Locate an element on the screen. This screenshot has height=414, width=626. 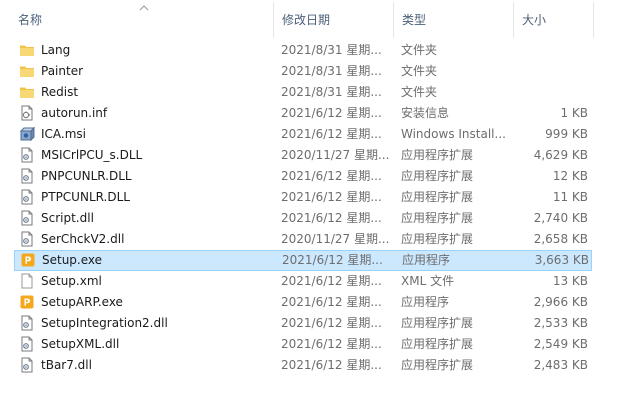
file-row: Script.dll 2021/6/12 星期... 应用程序扩展 2,740 KB is located at coordinates (303, 218).